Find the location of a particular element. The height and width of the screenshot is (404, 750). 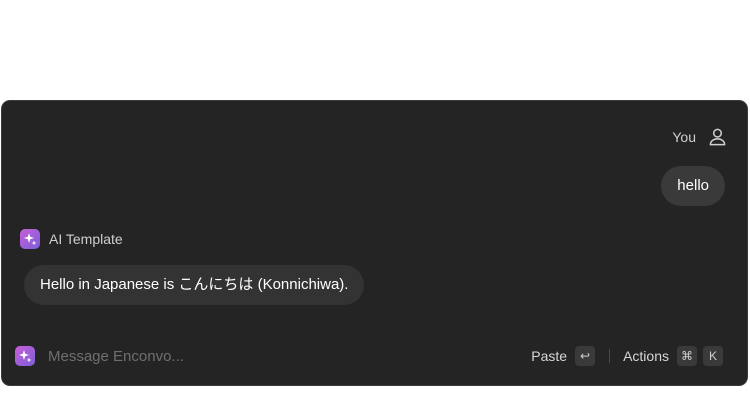

composer-ai-avatar is located at coordinates (25, 356).